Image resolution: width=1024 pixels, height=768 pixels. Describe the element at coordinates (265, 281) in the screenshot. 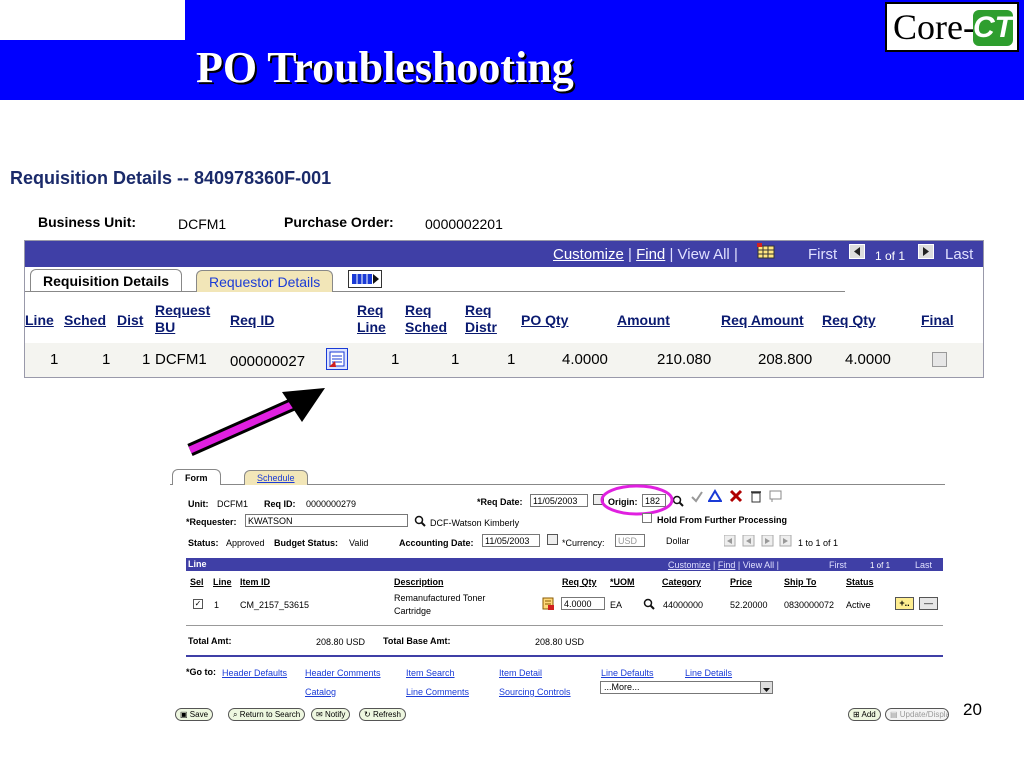

I see `tab-requestor-details: Requestor Details` at that location.